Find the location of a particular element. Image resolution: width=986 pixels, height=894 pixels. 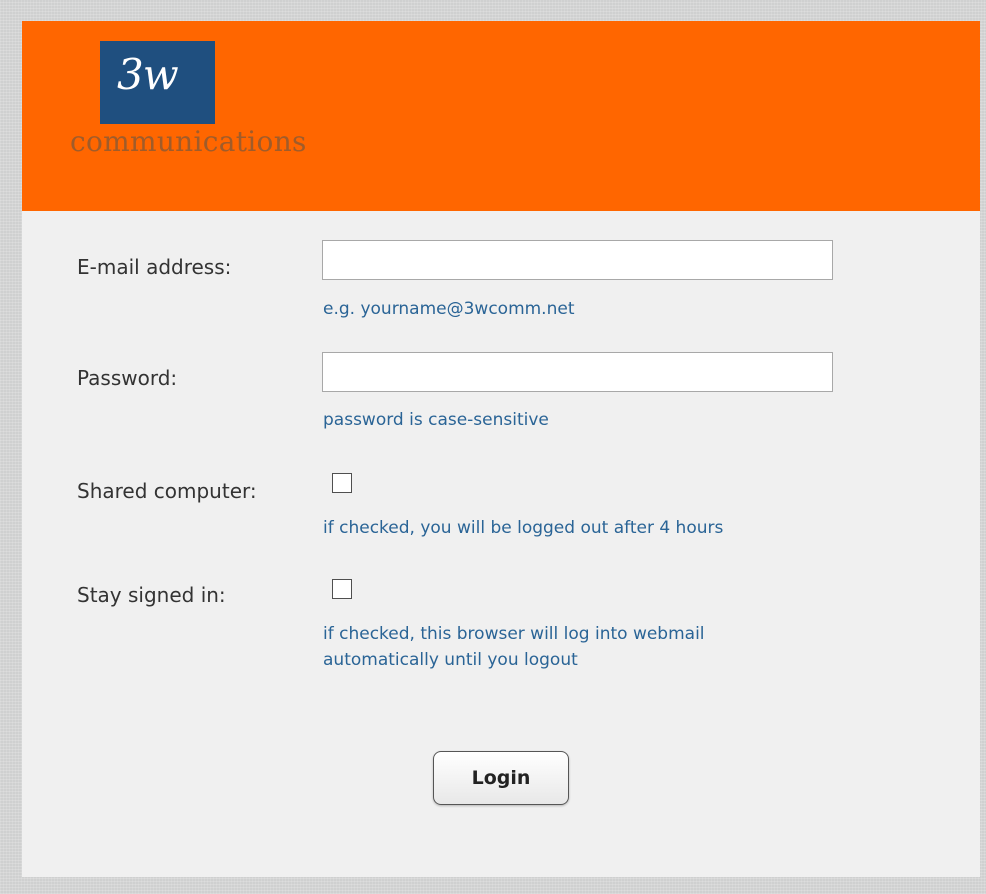

password-hint: password is case-sensitive is located at coordinates (436, 420).